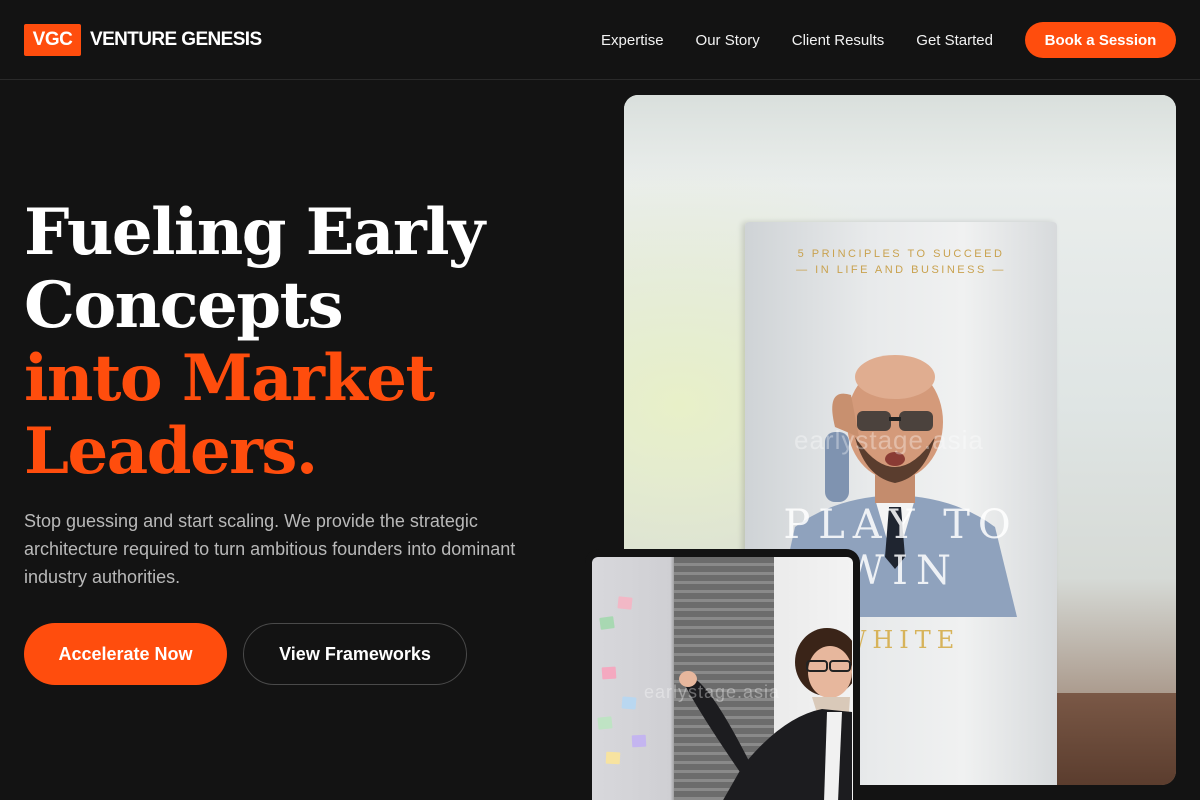 The height and width of the screenshot is (800, 1200). I want to click on planning-photo: earlystage.asia, so click(722, 678).